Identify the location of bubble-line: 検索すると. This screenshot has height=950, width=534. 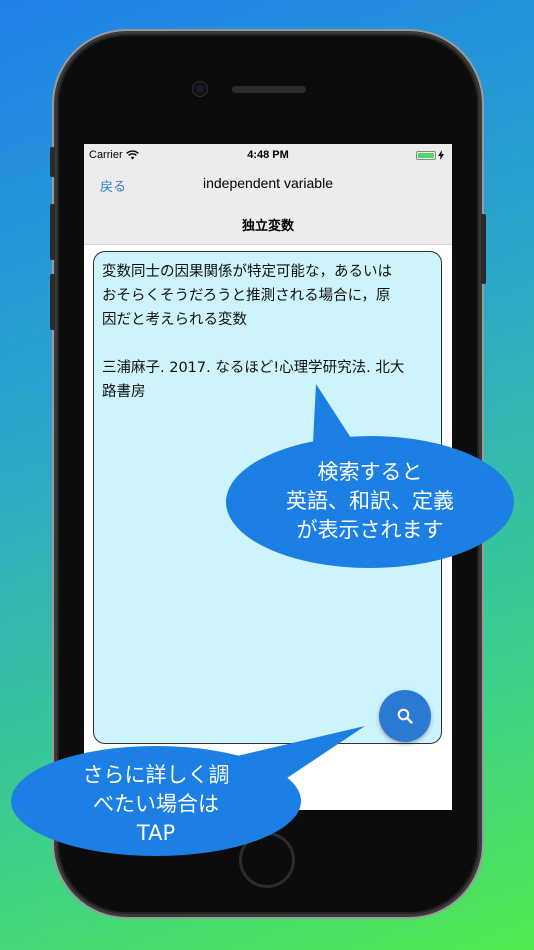
(370, 472).